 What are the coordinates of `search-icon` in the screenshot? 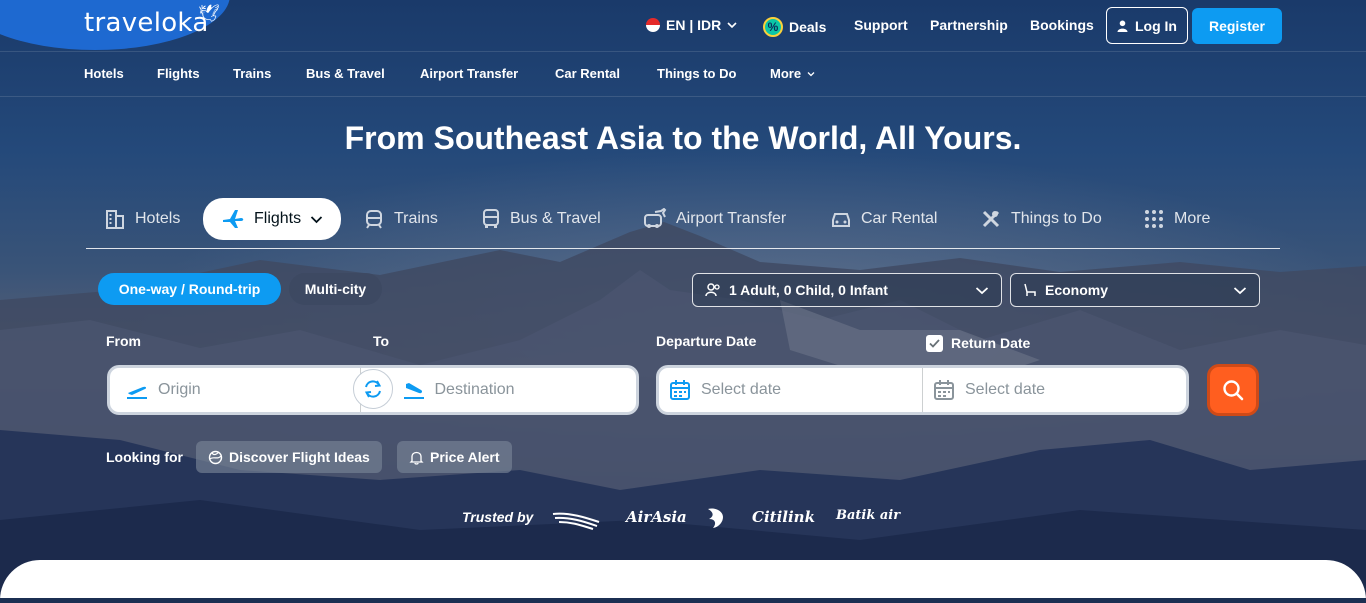 It's located at (1233, 390).